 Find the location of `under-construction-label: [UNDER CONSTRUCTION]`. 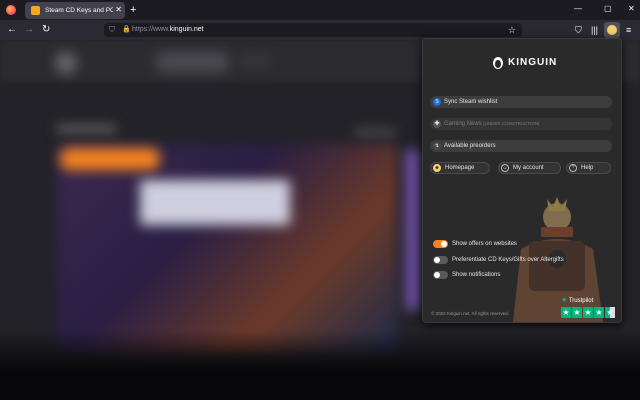

under-construction-label: [UNDER CONSTRUCTION] is located at coordinates (511, 123).